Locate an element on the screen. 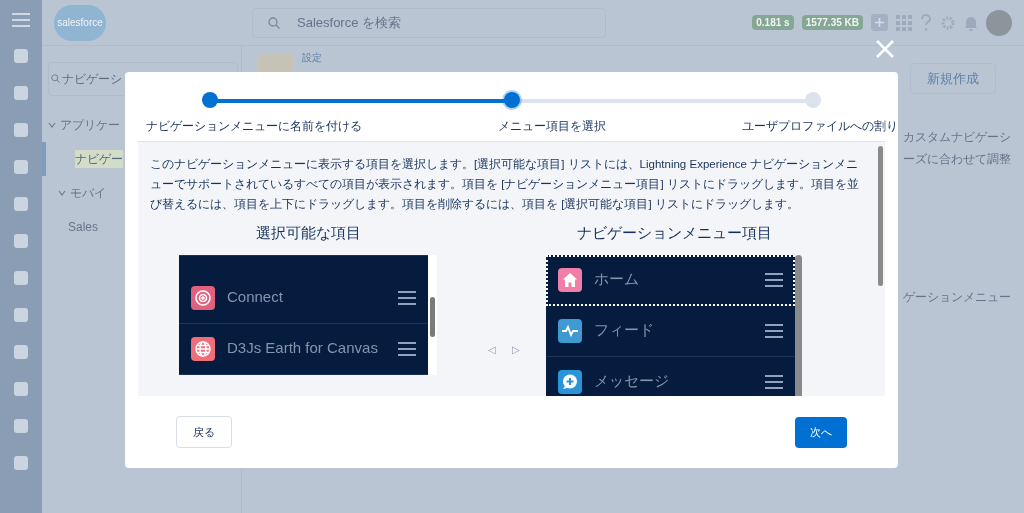 The image size is (1024, 513). new-button: 新規作成 is located at coordinates (953, 78).